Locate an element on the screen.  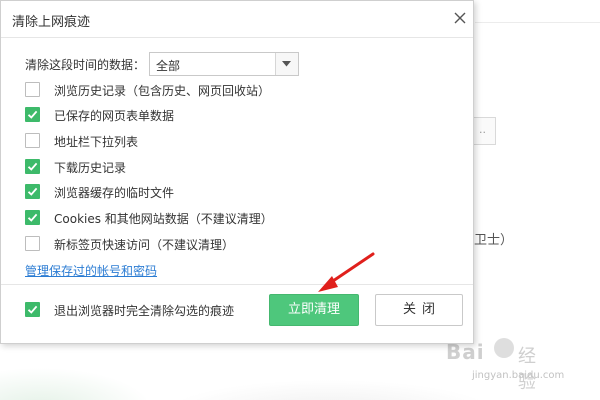
background-button: .. is located at coordinates (484, 131).